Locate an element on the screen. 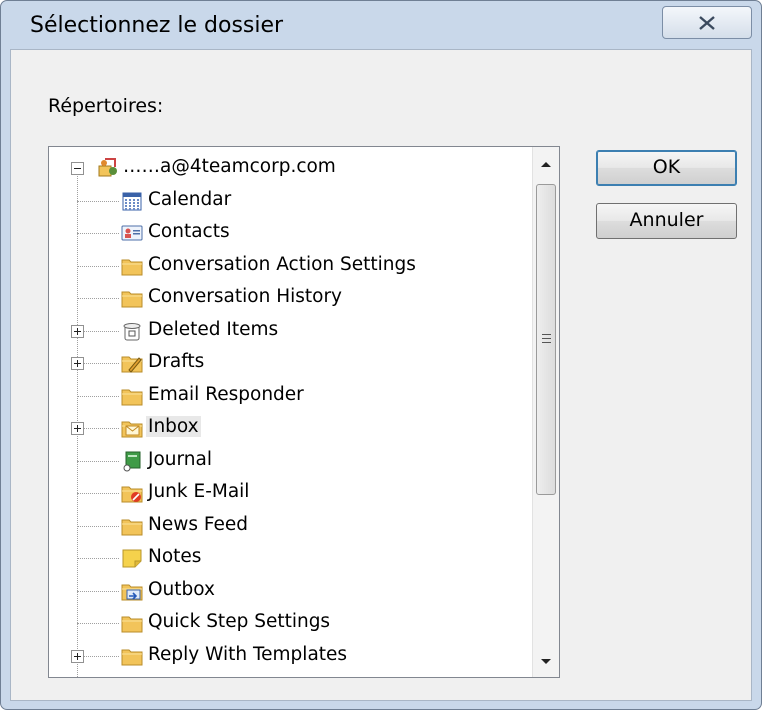 Image resolution: width=764 pixels, height=712 pixels. tree-item-journal: Journal is located at coordinates (289, 461).